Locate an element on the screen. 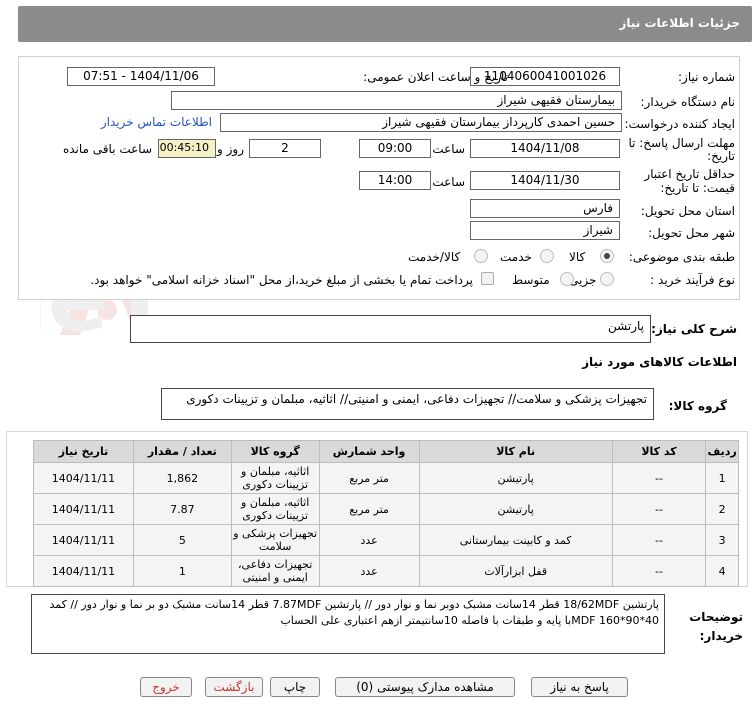 The image size is (755, 712). validity-label-2: قیمت: تا تاریخ: is located at coordinates (697, 188).